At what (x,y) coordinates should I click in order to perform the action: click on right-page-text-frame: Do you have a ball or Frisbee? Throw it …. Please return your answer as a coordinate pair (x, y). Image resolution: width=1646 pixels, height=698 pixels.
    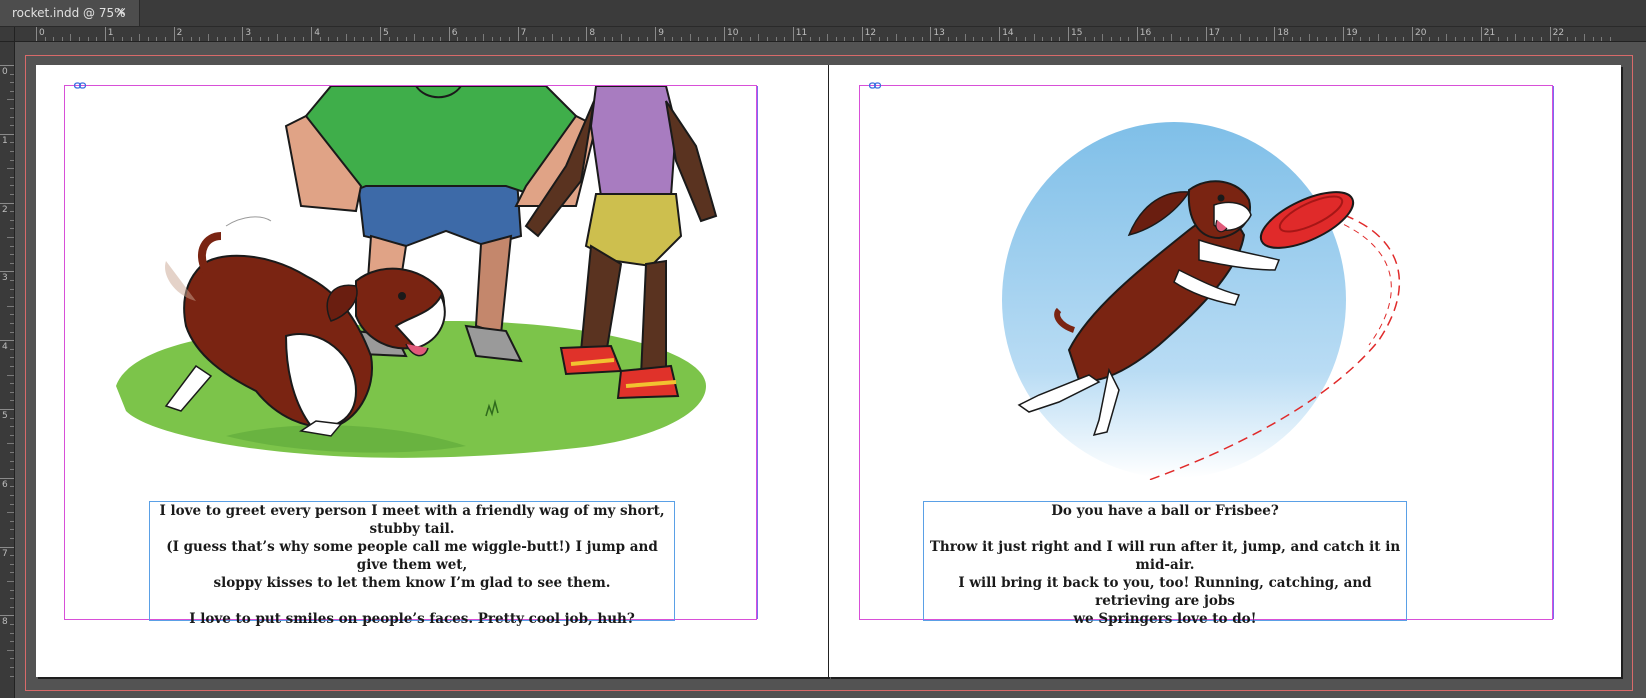
    Looking at the image, I should click on (1165, 564).